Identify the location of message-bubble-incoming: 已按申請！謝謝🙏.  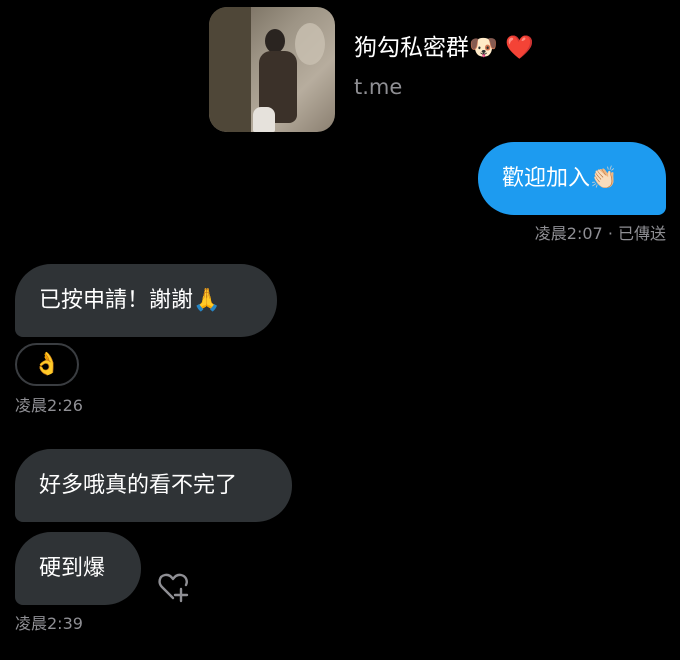
(146, 300).